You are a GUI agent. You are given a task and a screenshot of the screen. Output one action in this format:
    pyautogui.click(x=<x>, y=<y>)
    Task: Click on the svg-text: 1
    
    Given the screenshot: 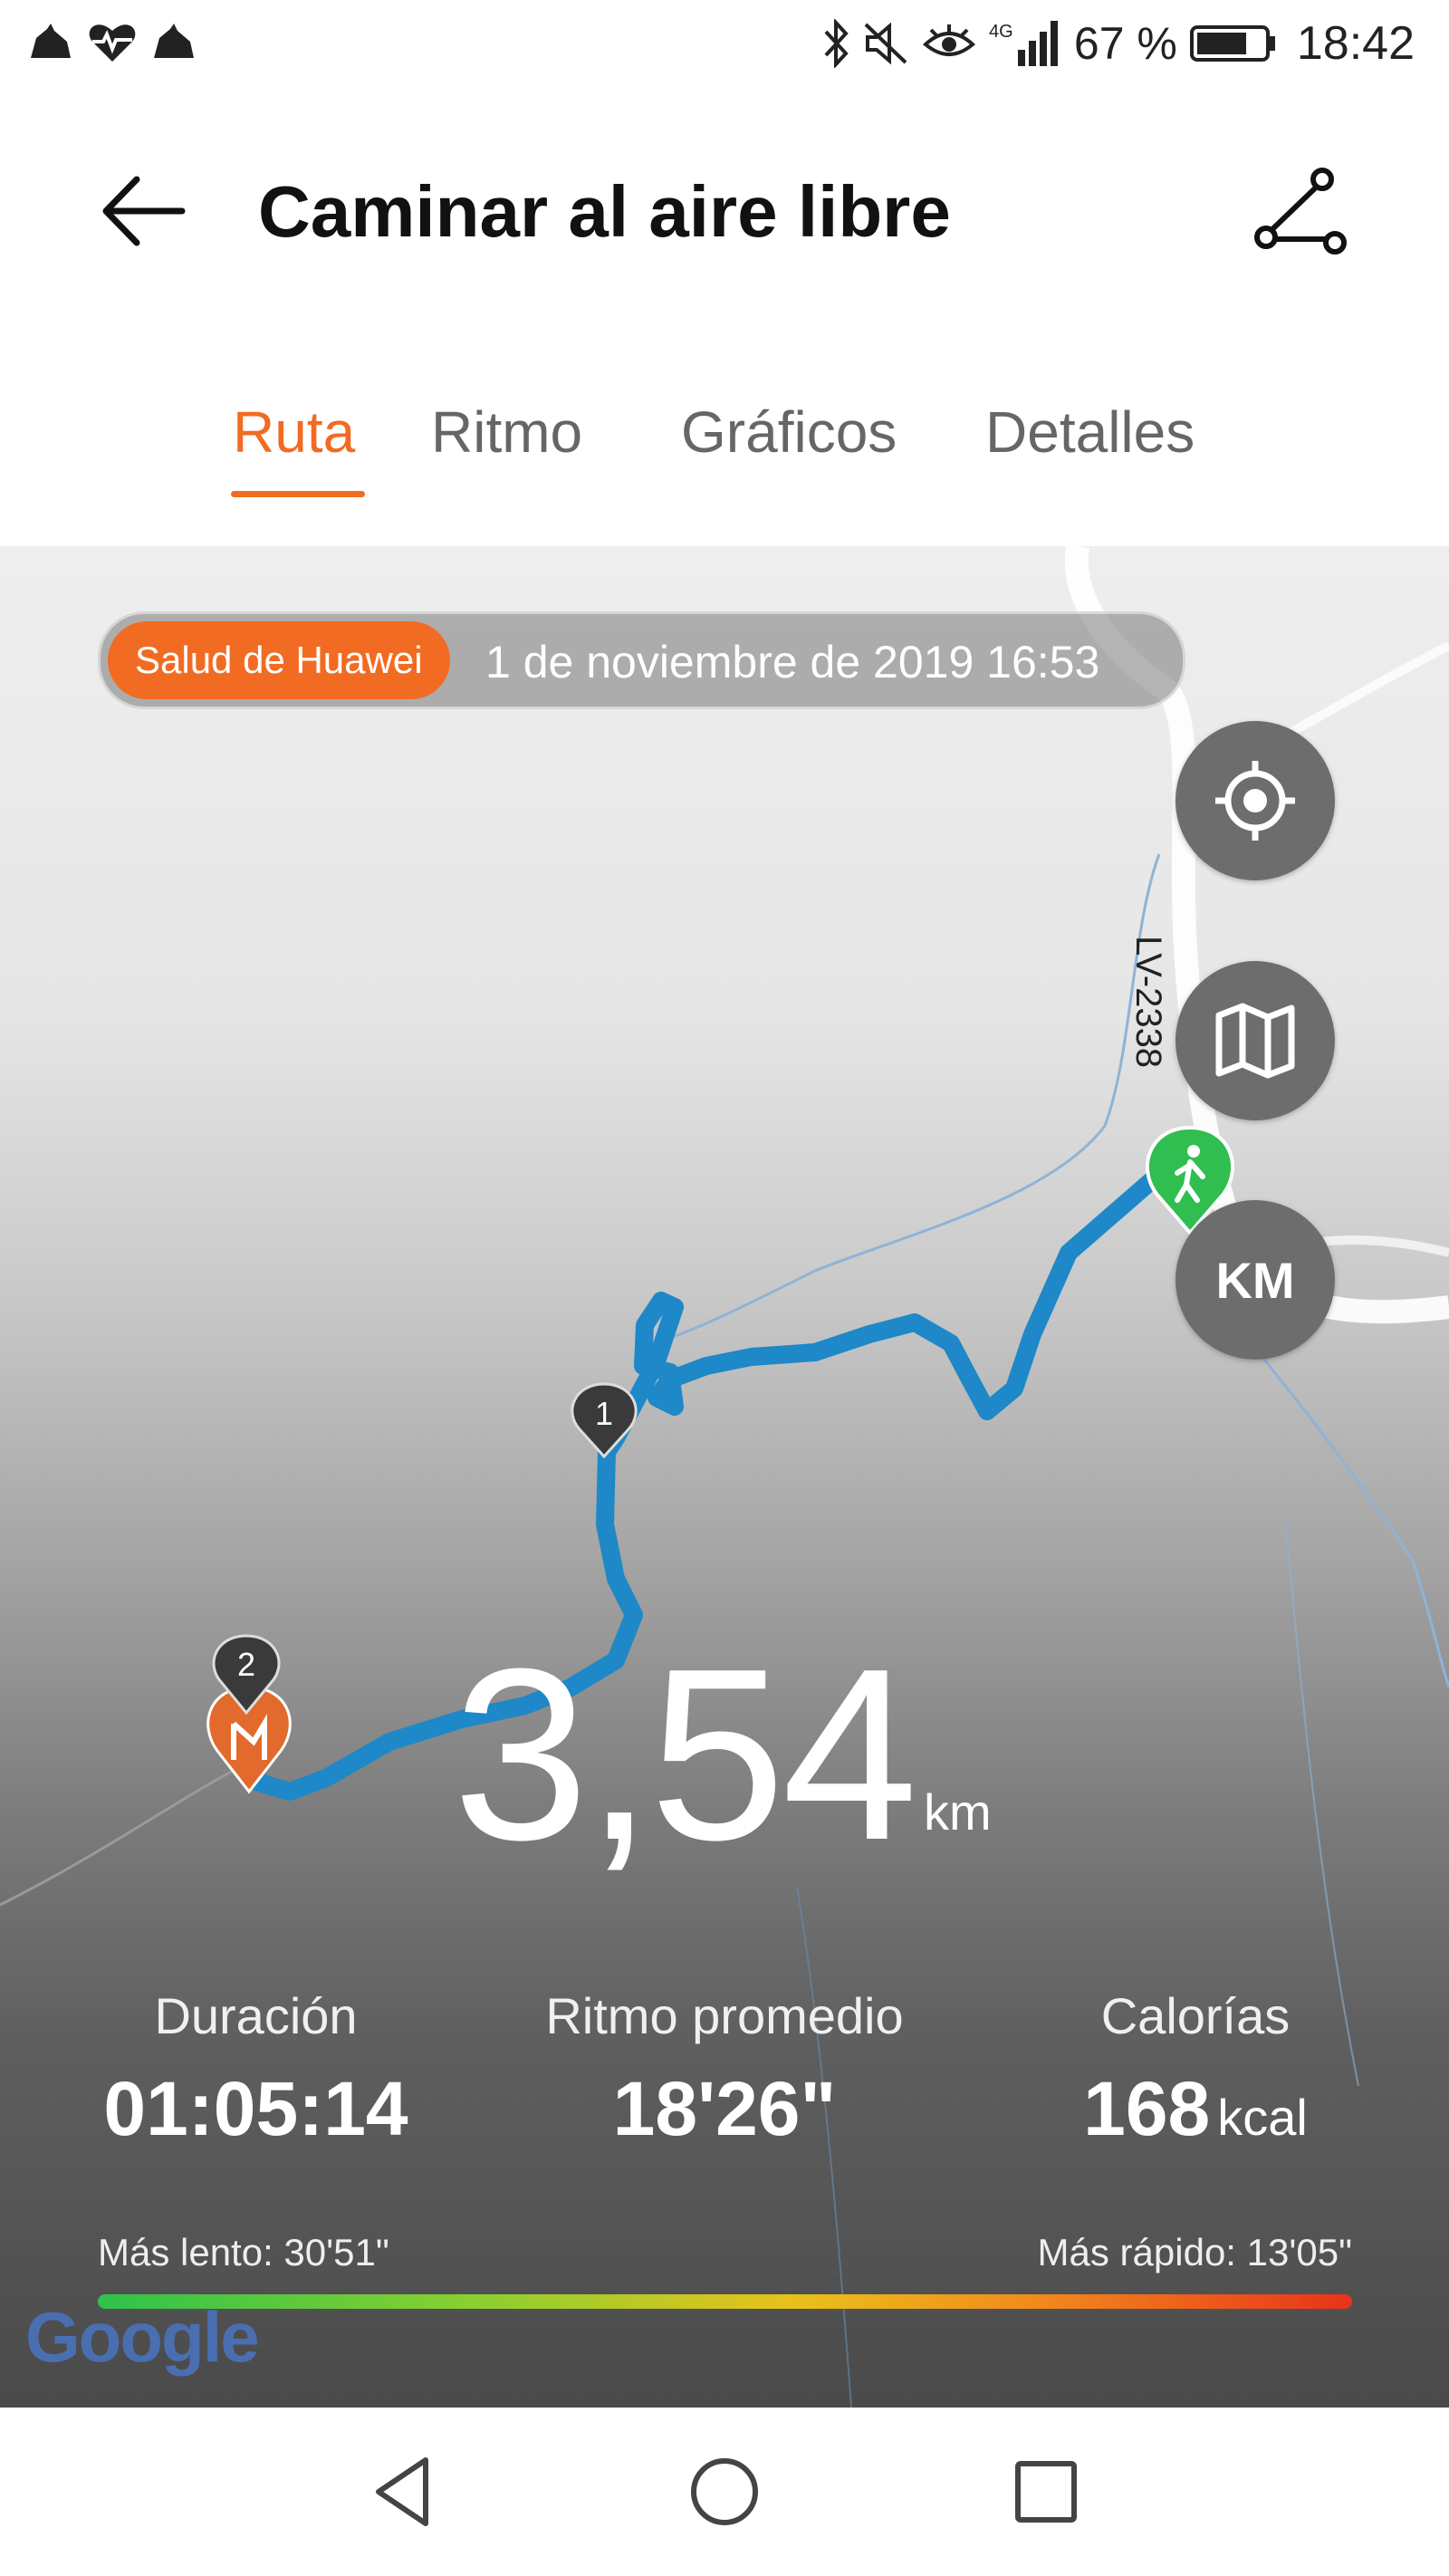 What is the action you would take?
    pyautogui.click(x=604, y=1413)
    